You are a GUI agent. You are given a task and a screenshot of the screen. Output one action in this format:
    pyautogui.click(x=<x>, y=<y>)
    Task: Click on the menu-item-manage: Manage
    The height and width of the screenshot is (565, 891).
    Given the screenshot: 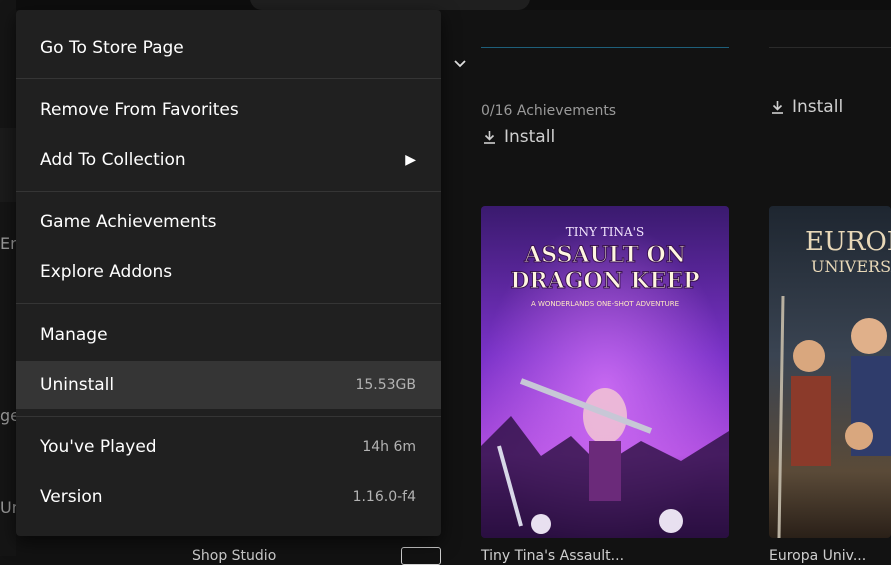 What is the action you would take?
    pyautogui.click(x=228, y=335)
    